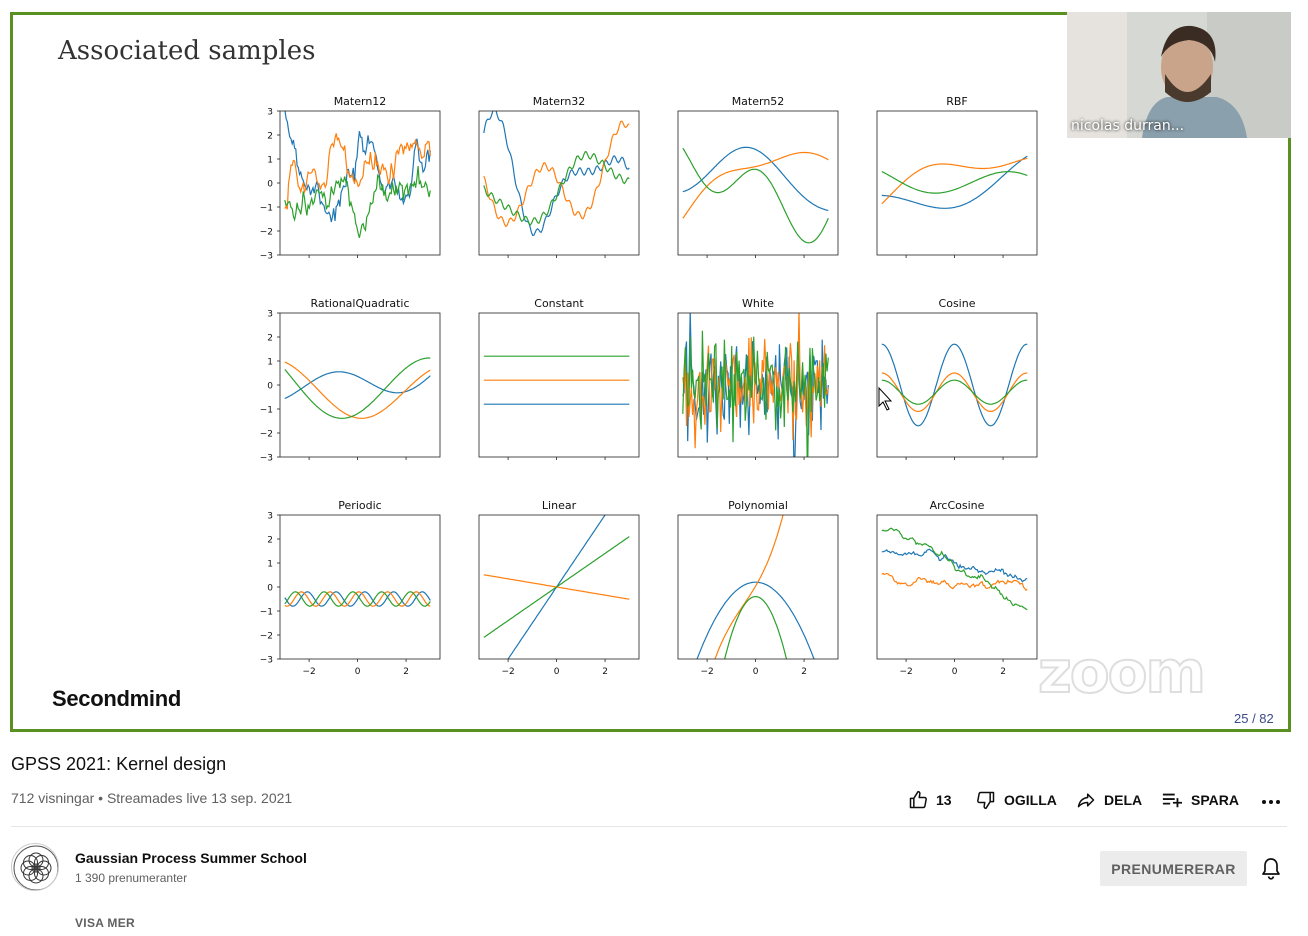 The width and height of the screenshot is (1308, 936). I want to click on save-label: SPARA, so click(1215, 800).